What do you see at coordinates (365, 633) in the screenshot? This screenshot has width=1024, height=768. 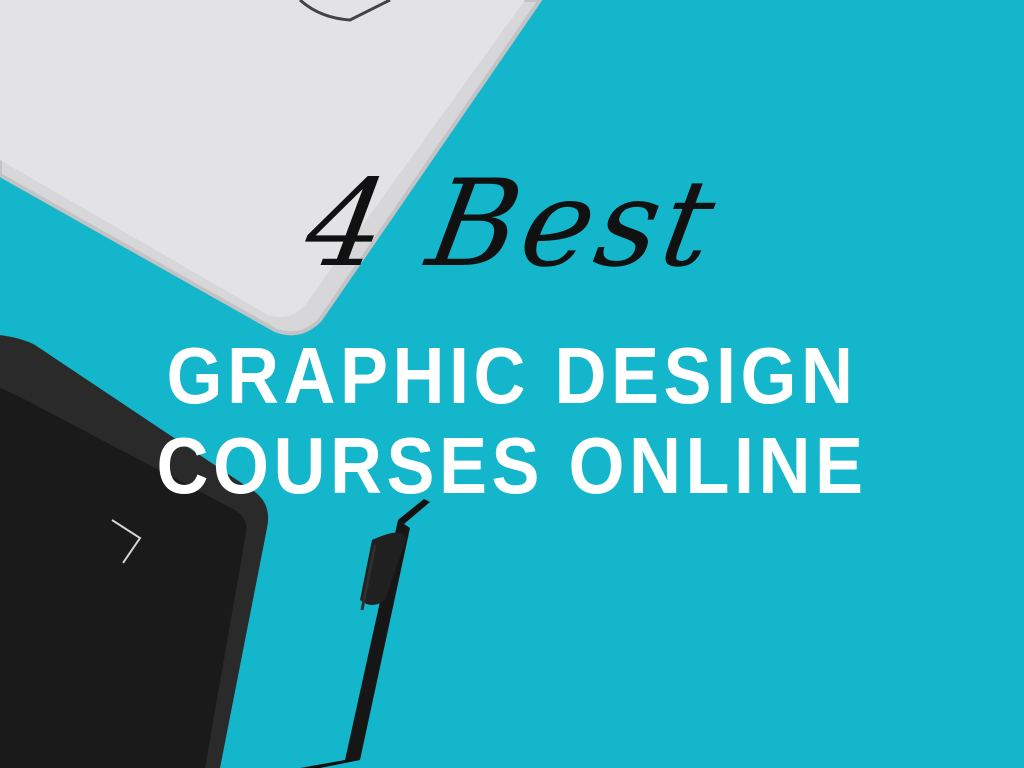 I see `stylus-pen-icon` at bounding box center [365, 633].